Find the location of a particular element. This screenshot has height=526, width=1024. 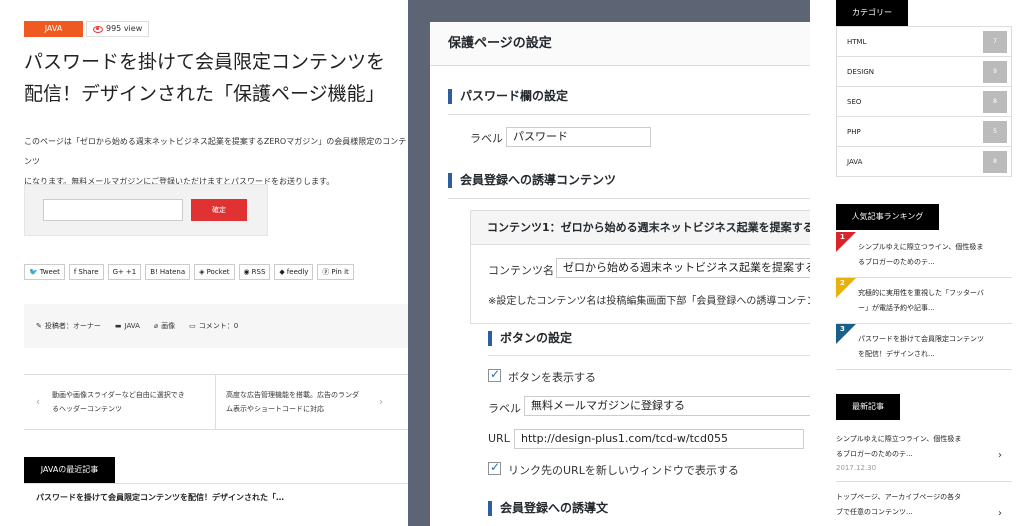

show-button-label: ボタンを表示する is located at coordinates (552, 377).